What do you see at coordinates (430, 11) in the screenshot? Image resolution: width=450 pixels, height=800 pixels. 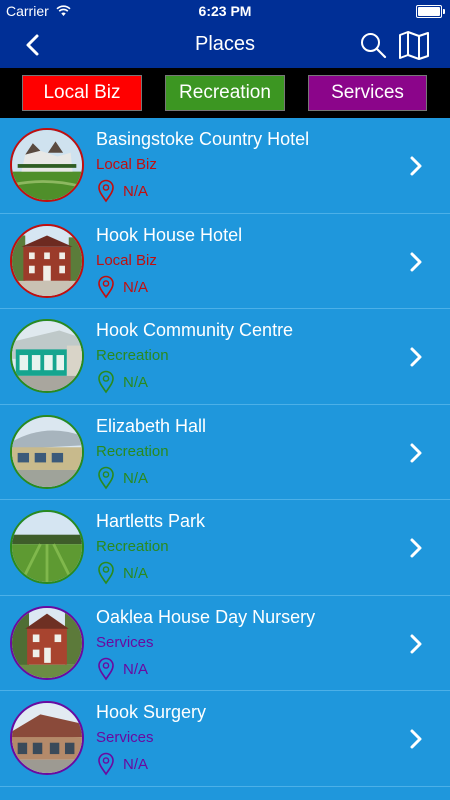 I see `battery-icon` at bounding box center [430, 11].